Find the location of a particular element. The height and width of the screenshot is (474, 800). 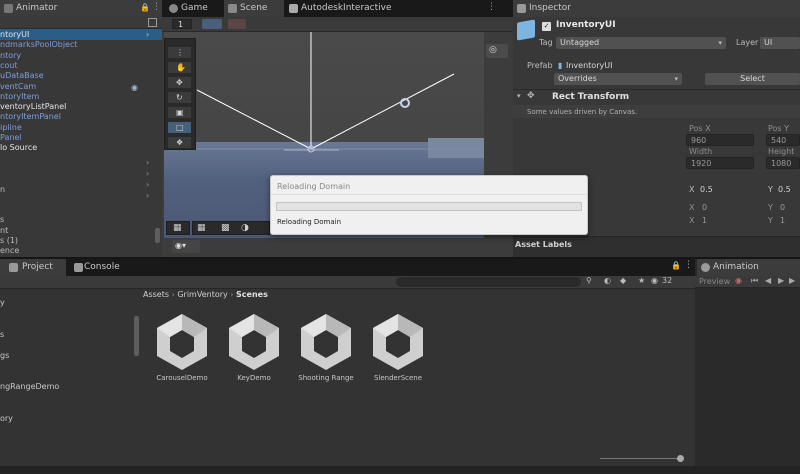

scene-asset: KeyDemo is located at coordinates (254, 347).